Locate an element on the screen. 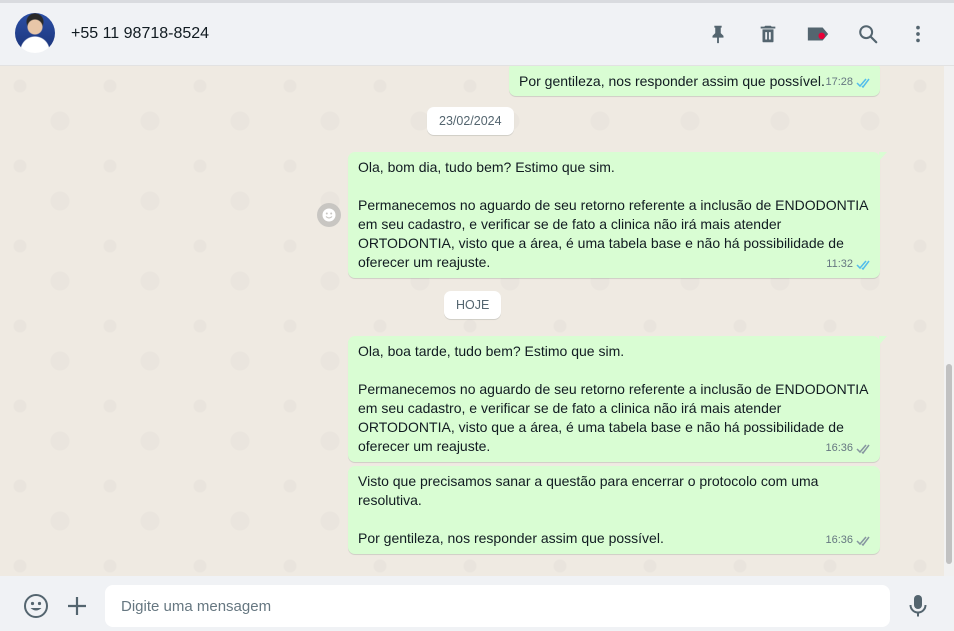 This screenshot has height=631, width=954. microphone-icon is located at coordinates (918, 606).